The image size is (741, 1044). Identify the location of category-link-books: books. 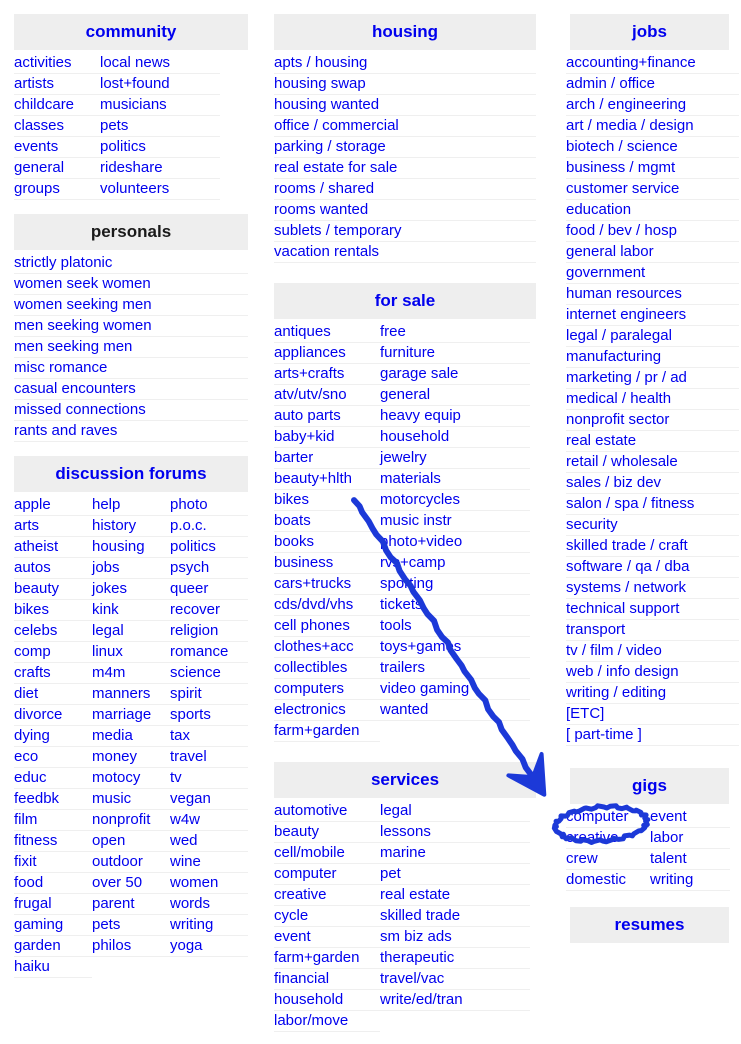
(327, 542).